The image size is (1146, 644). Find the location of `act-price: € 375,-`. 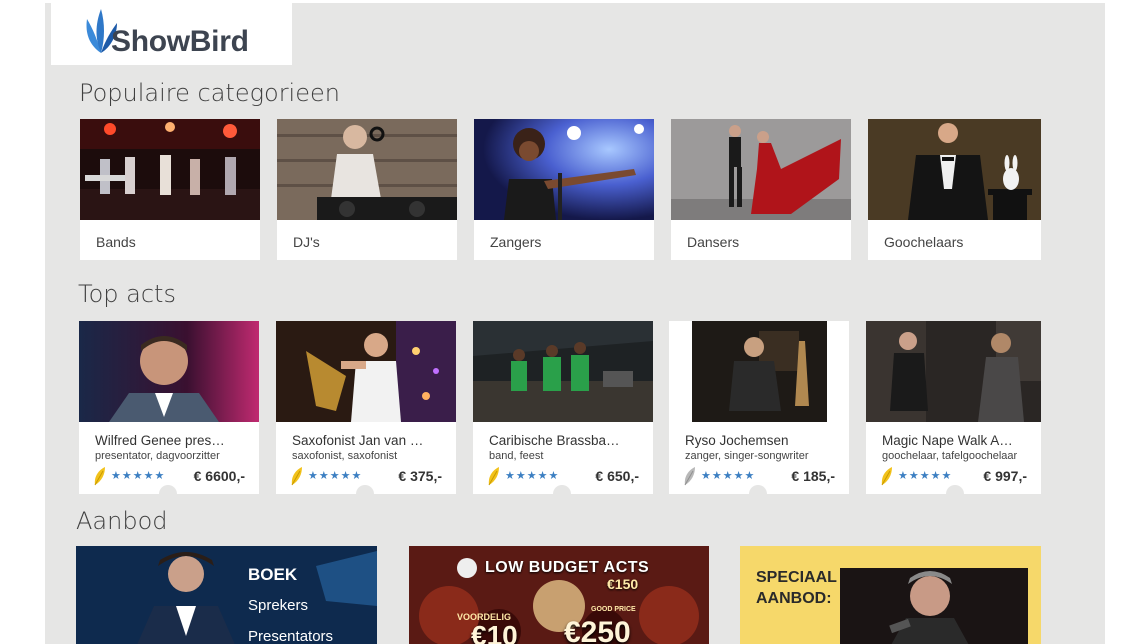

act-price: € 375,- is located at coordinates (420, 476).